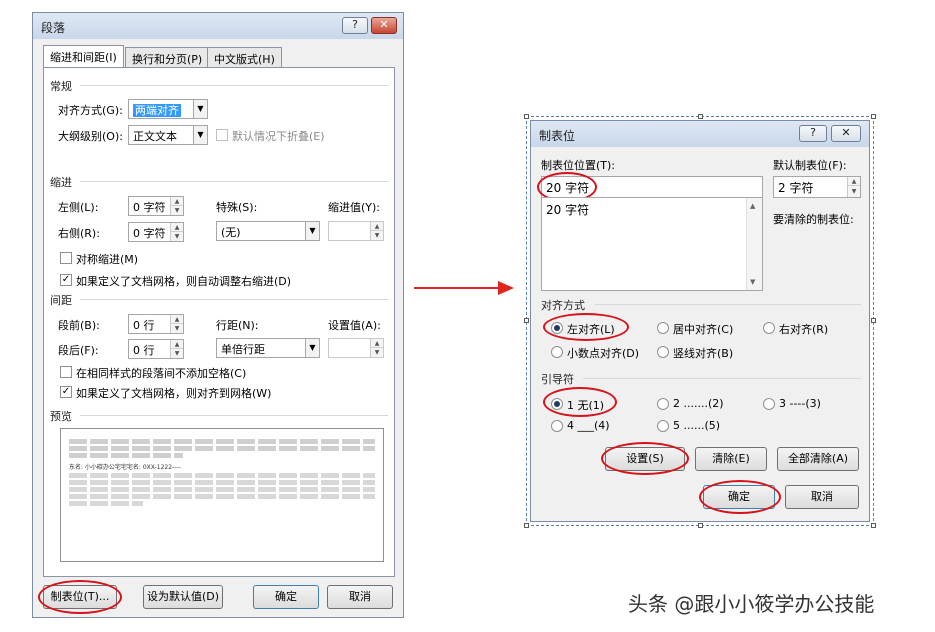 Image resolution: width=935 pixels, height=632 pixels. What do you see at coordinates (557, 426) in the screenshot?
I see `radio-leader-underline` at bounding box center [557, 426].